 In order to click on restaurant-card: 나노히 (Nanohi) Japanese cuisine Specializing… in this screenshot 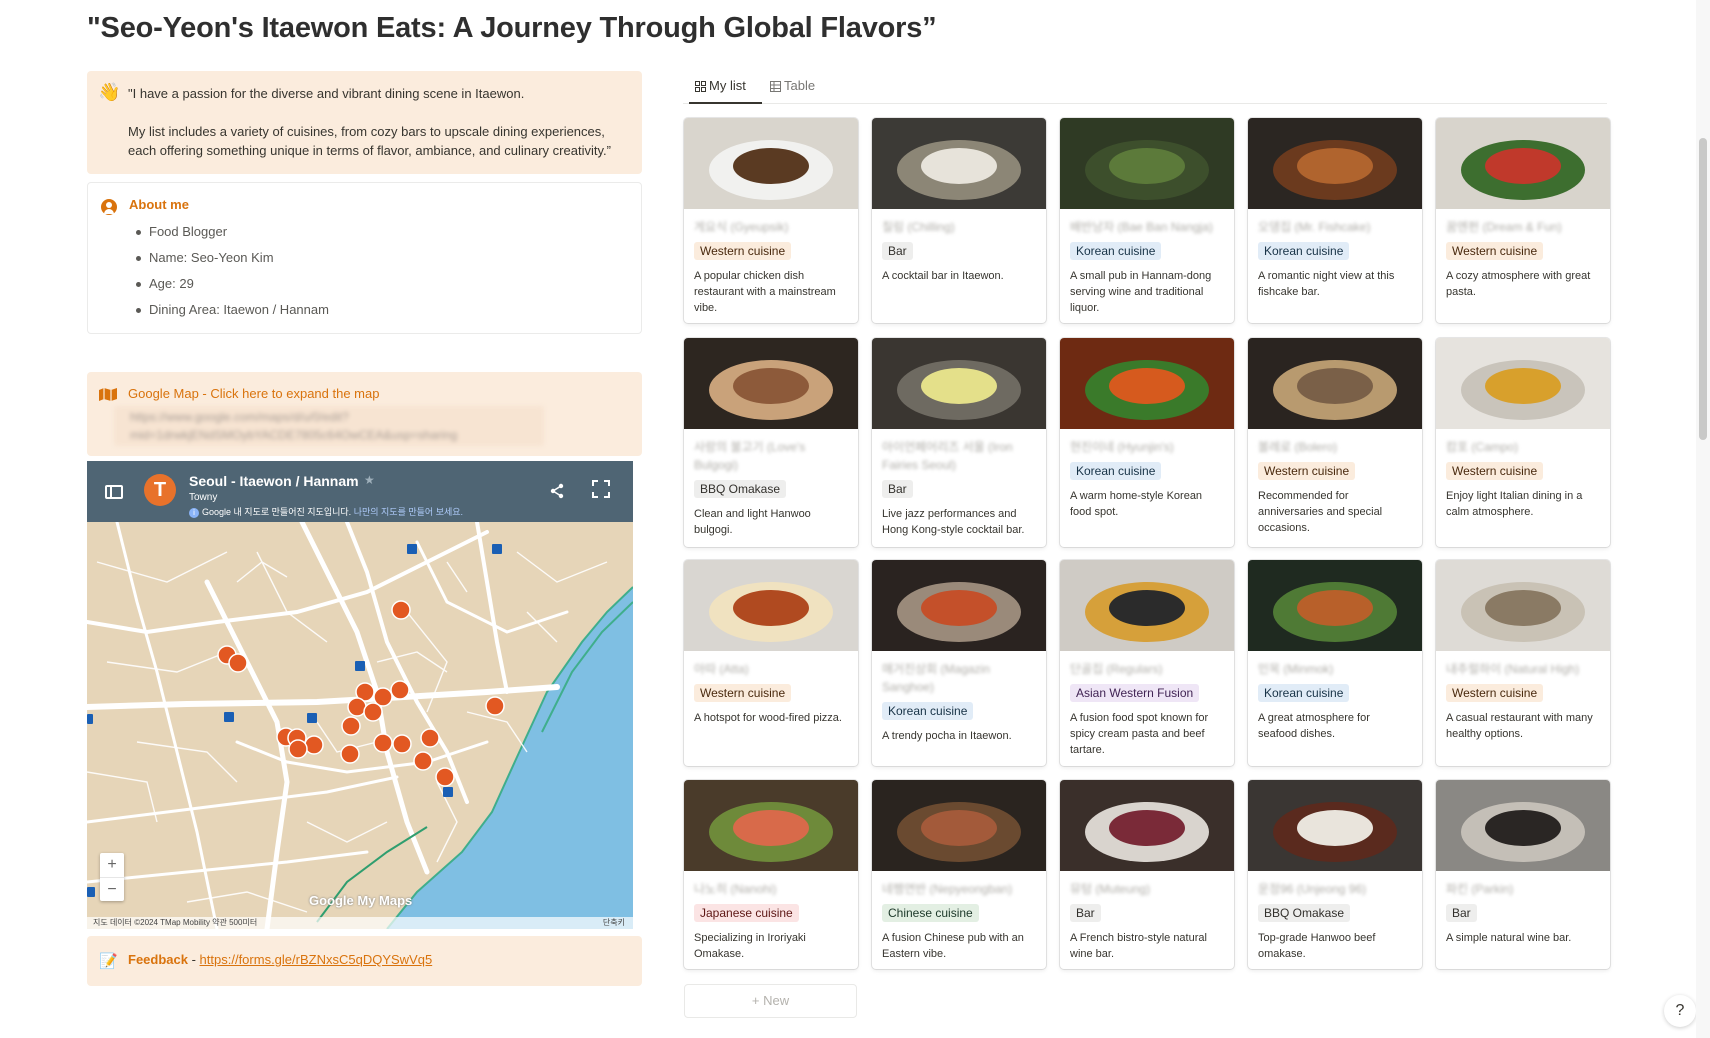, I will do `click(771, 874)`.